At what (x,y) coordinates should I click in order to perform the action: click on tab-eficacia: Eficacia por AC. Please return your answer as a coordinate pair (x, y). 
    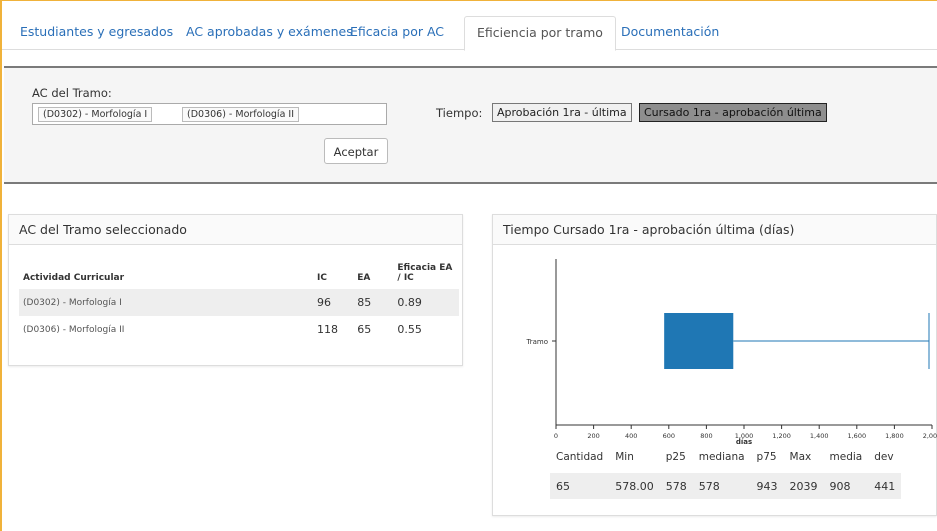
    Looking at the image, I should click on (397, 33).